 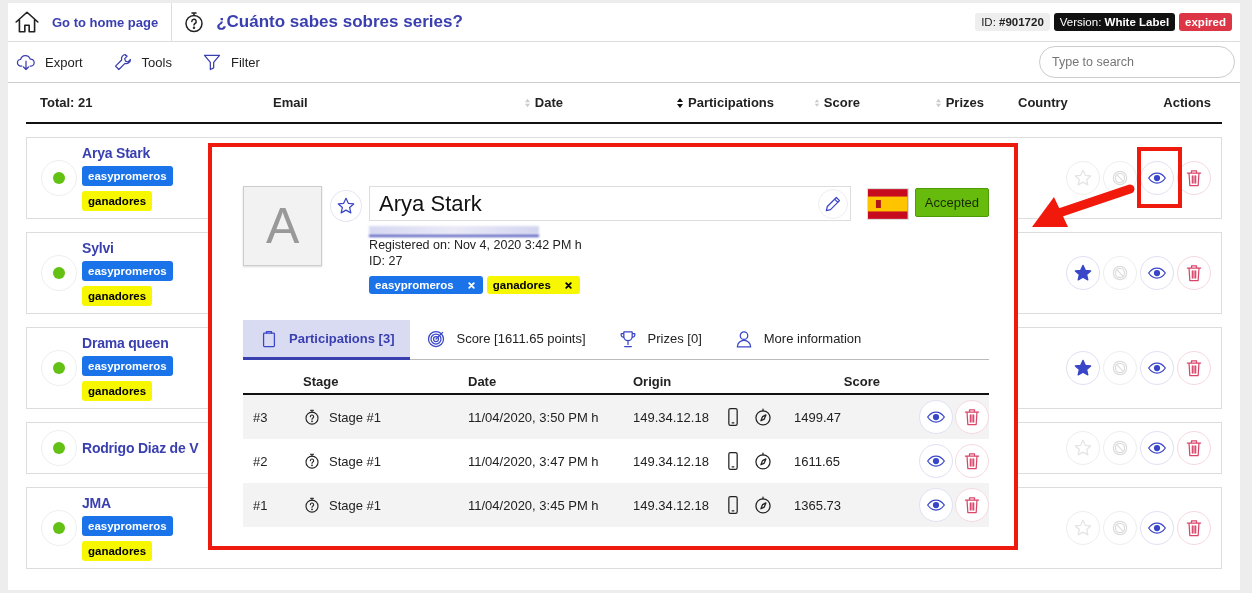 I want to click on table-cell: #2, so click(x=260, y=461).